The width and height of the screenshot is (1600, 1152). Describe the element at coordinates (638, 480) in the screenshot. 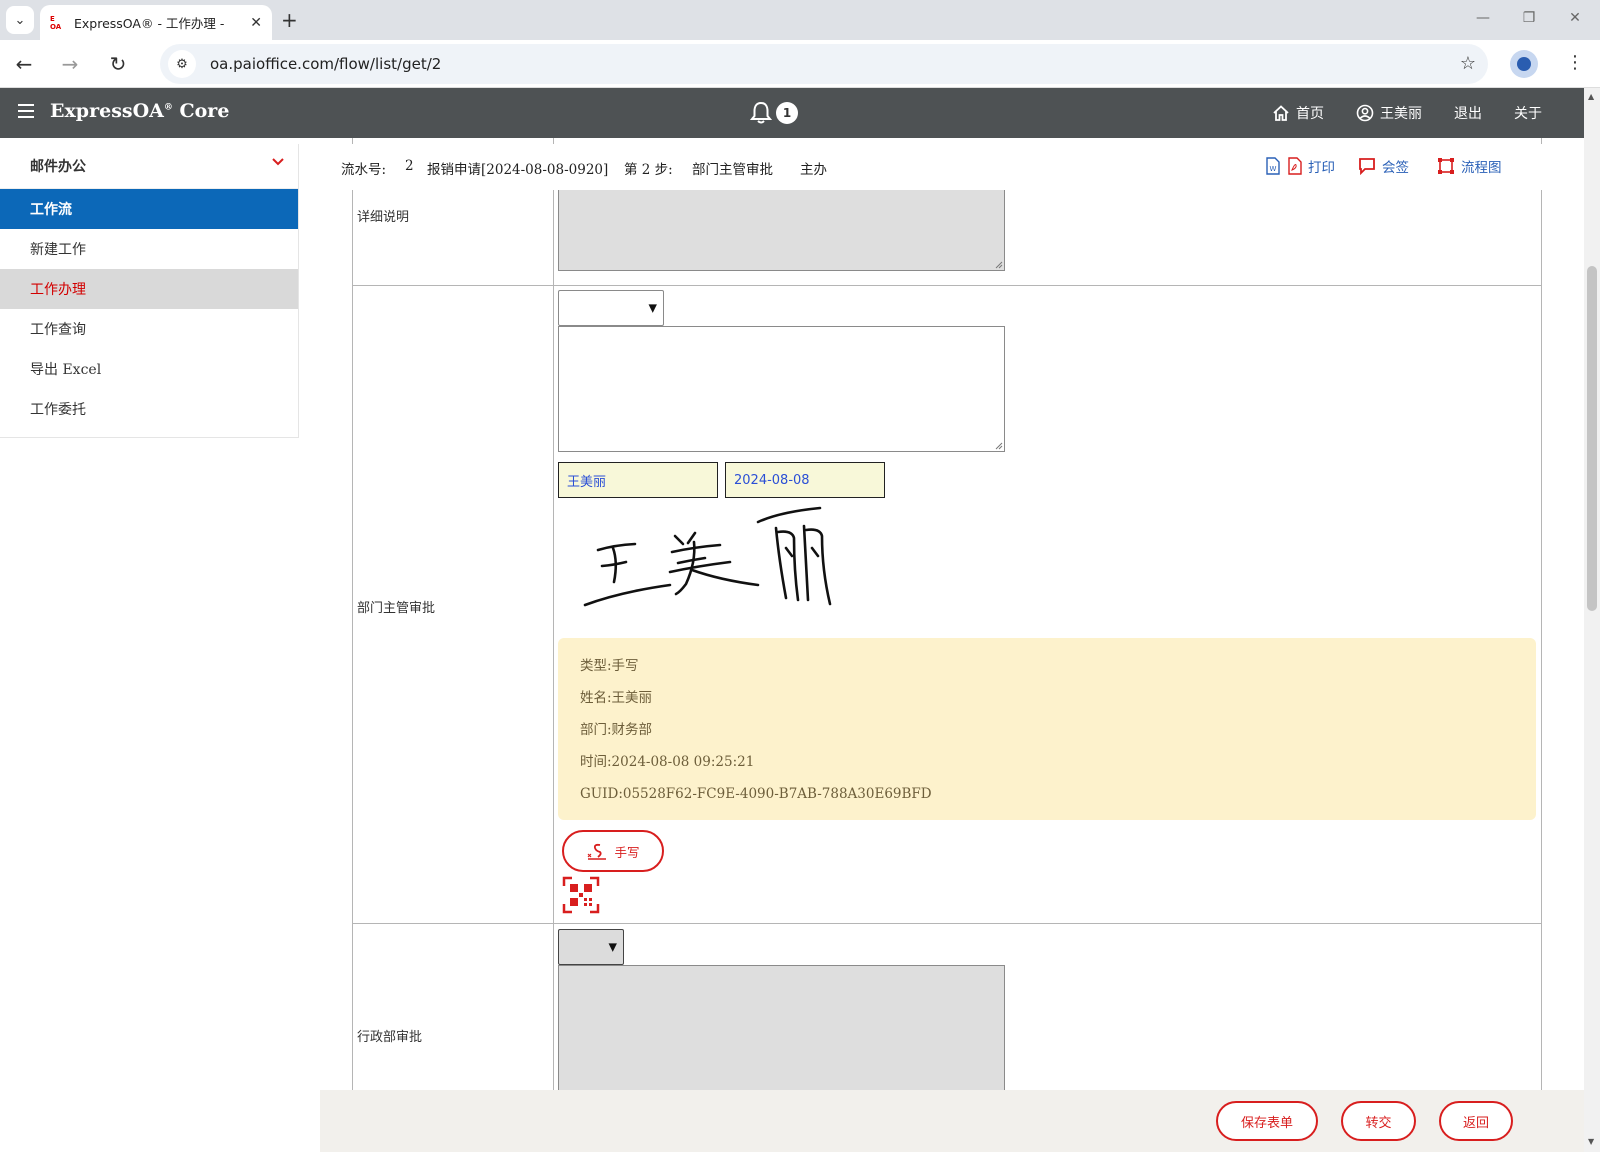

I see `signer-name-field: 王美丽` at that location.